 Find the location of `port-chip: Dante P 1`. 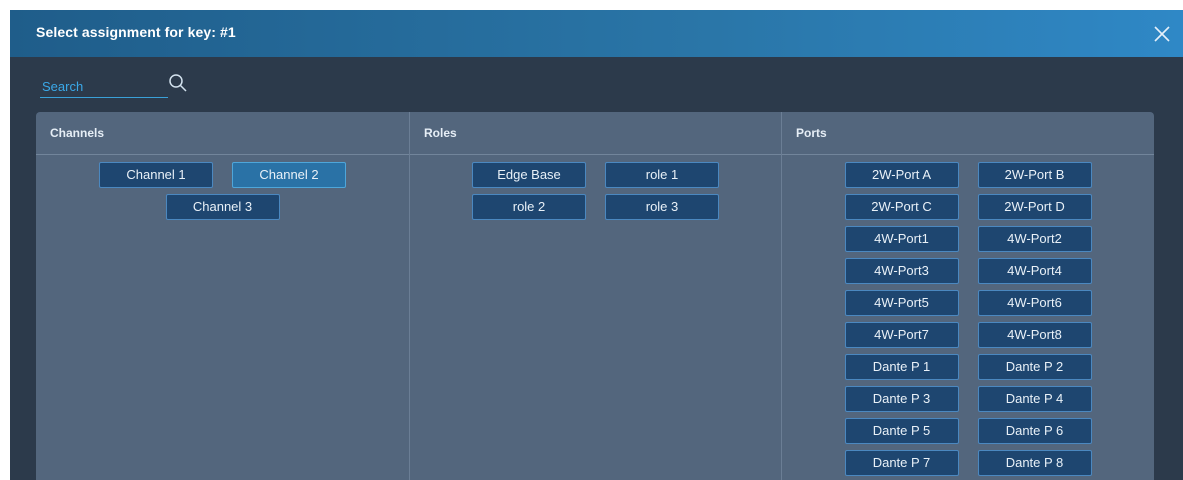

port-chip: Dante P 1 is located at coordinates (901, 367).